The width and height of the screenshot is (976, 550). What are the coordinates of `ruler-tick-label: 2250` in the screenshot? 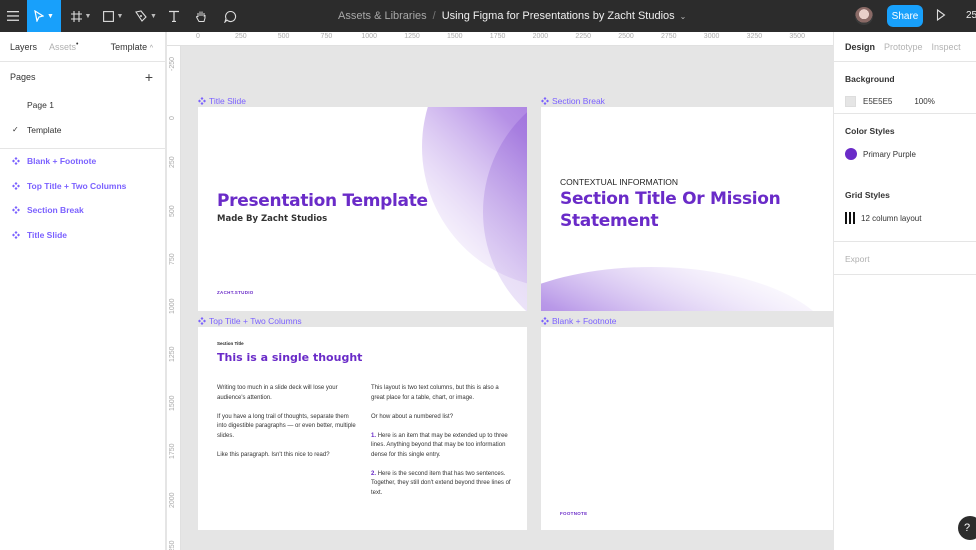 It's located at (172, 545).